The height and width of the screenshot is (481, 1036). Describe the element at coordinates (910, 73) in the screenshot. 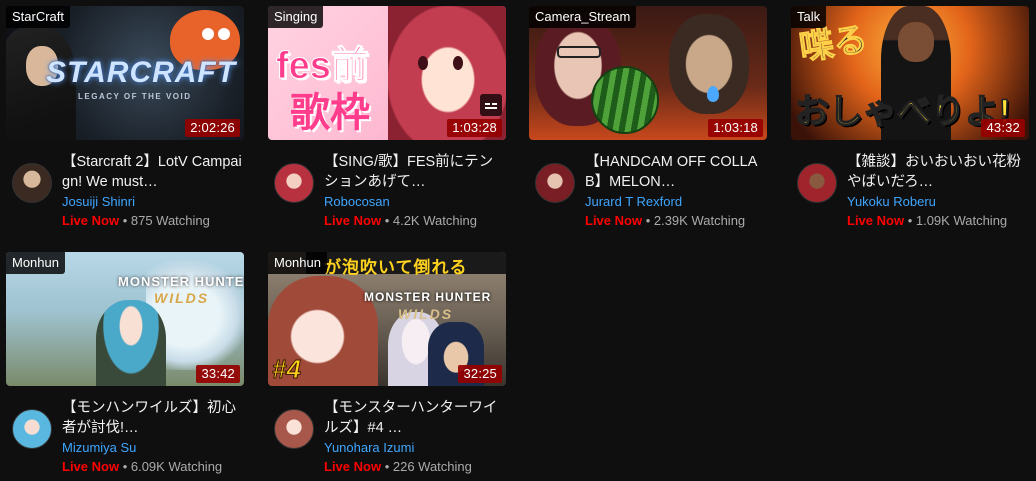

I see `video-thumbnail: 喋る おしゃべりよ! Talk 43:32` at that location.